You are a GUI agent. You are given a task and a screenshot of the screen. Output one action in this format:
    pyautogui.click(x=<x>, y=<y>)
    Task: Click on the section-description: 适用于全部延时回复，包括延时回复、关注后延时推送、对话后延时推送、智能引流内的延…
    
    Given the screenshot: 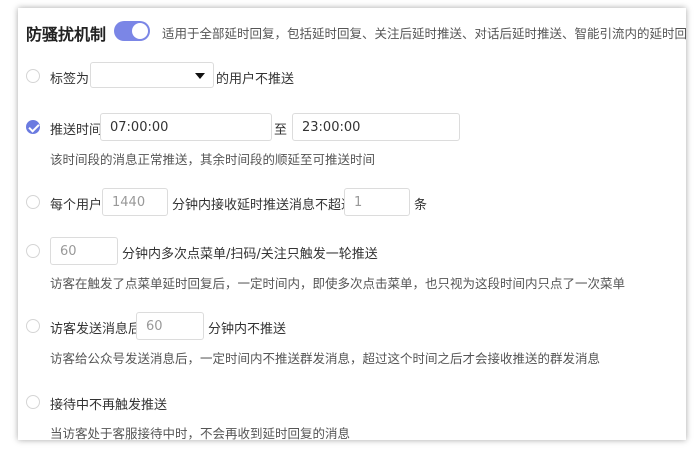 What is the action you would take?
    pyautogui.click(x=424, y=33)
    